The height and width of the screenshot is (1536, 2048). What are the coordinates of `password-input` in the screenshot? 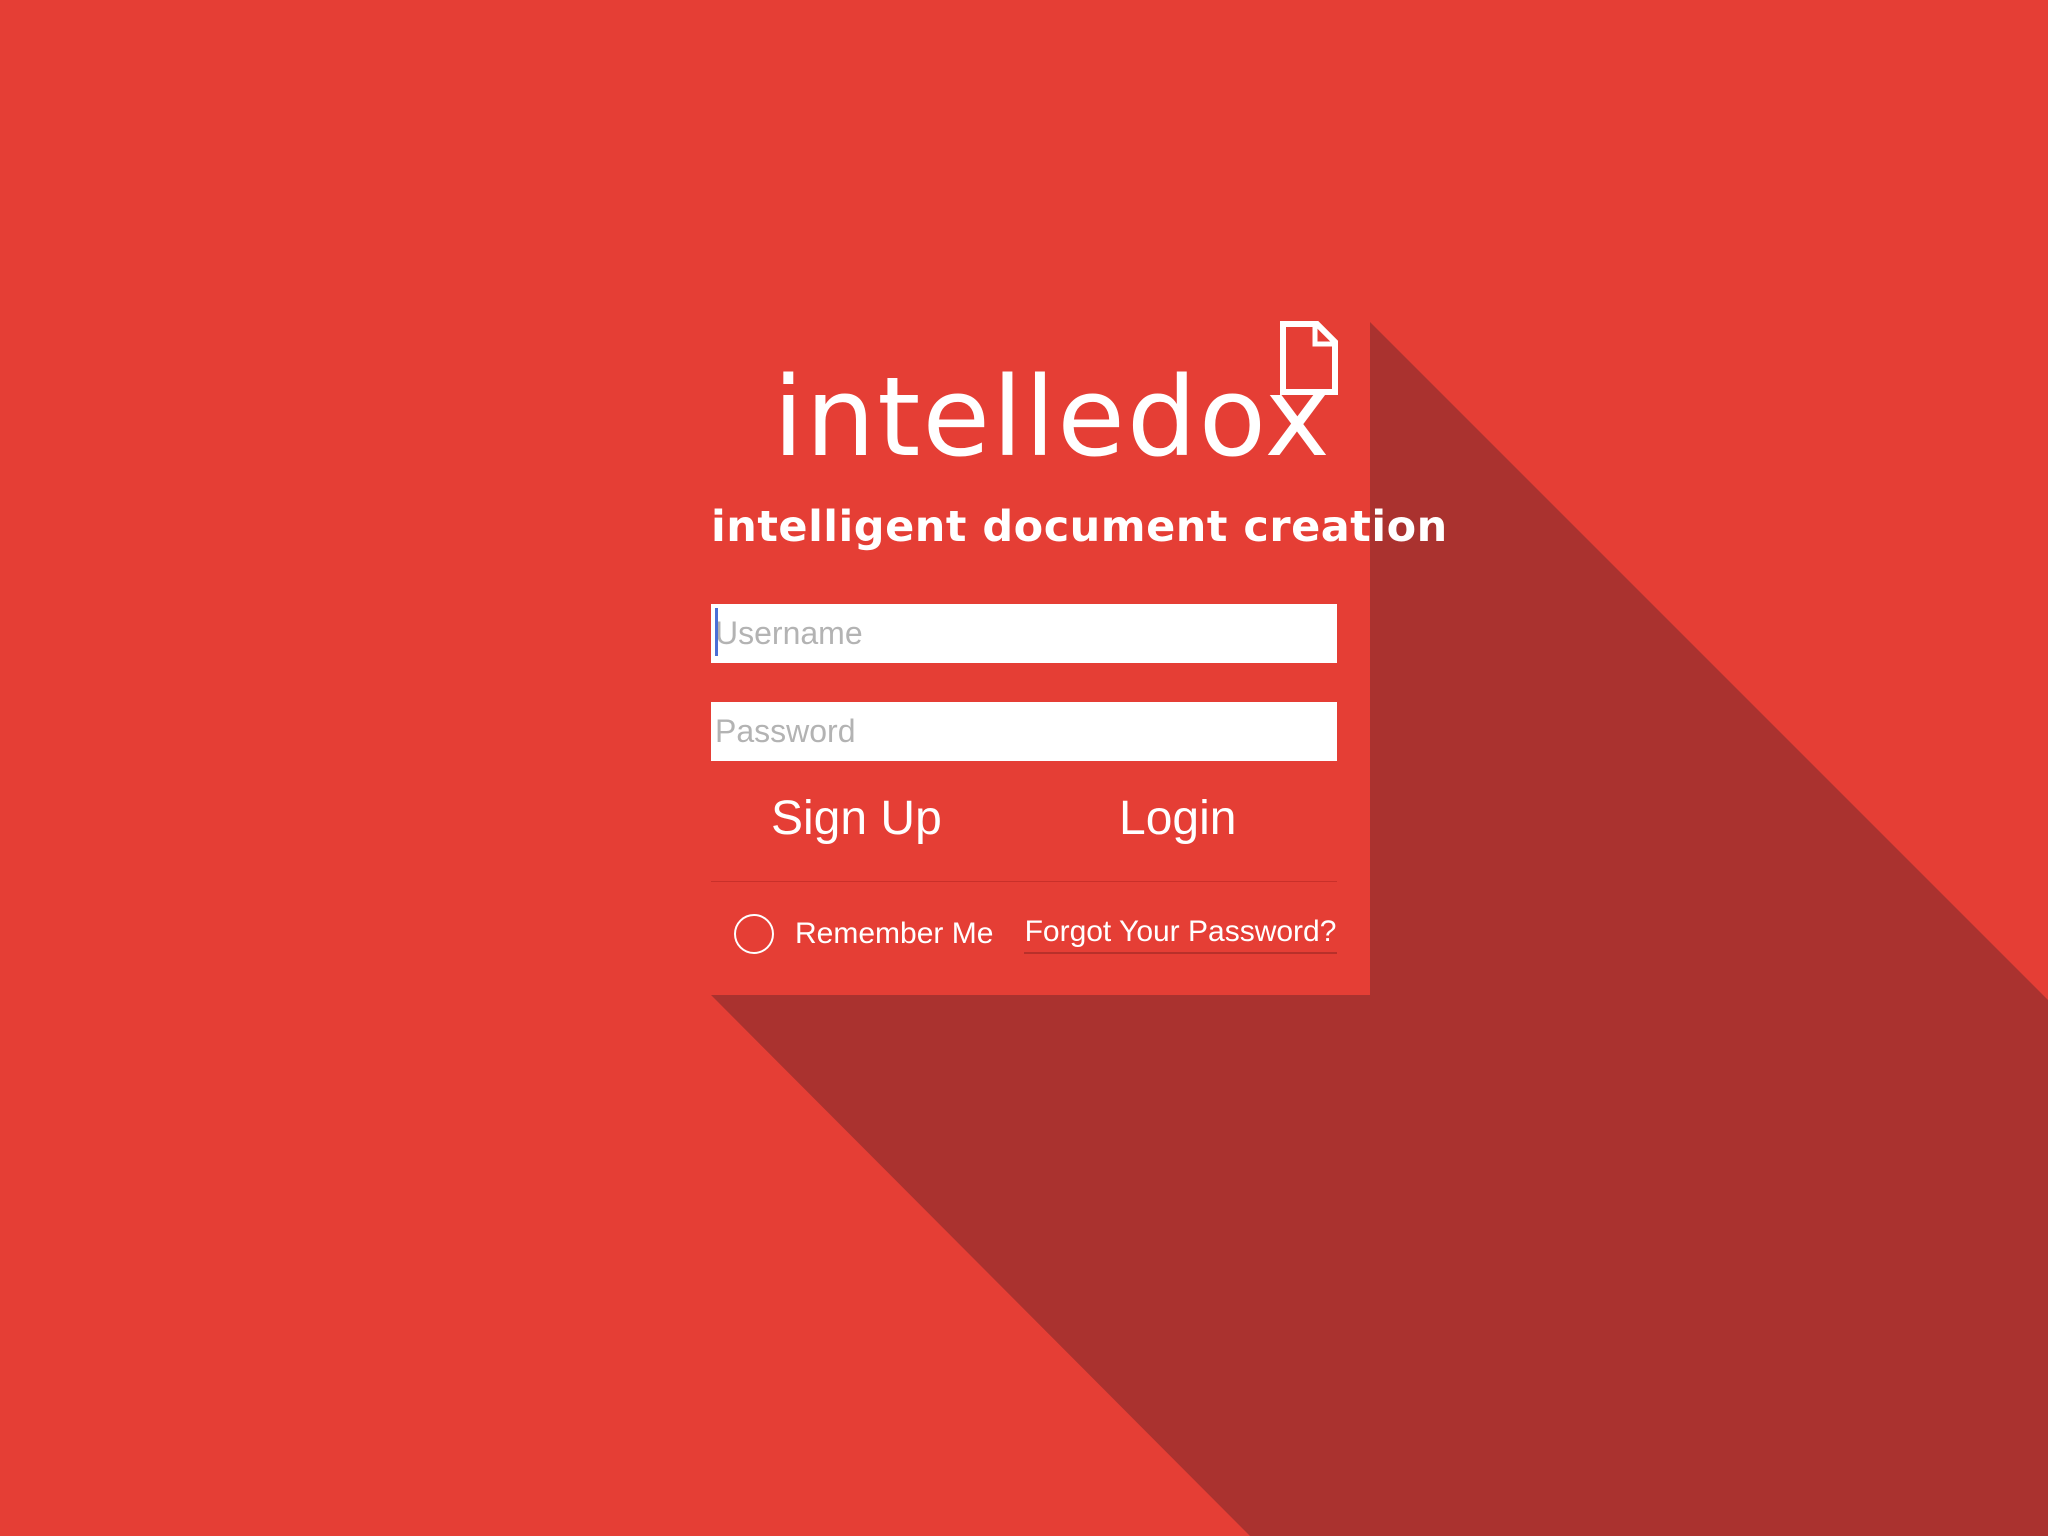 It's located at (1024, 731).